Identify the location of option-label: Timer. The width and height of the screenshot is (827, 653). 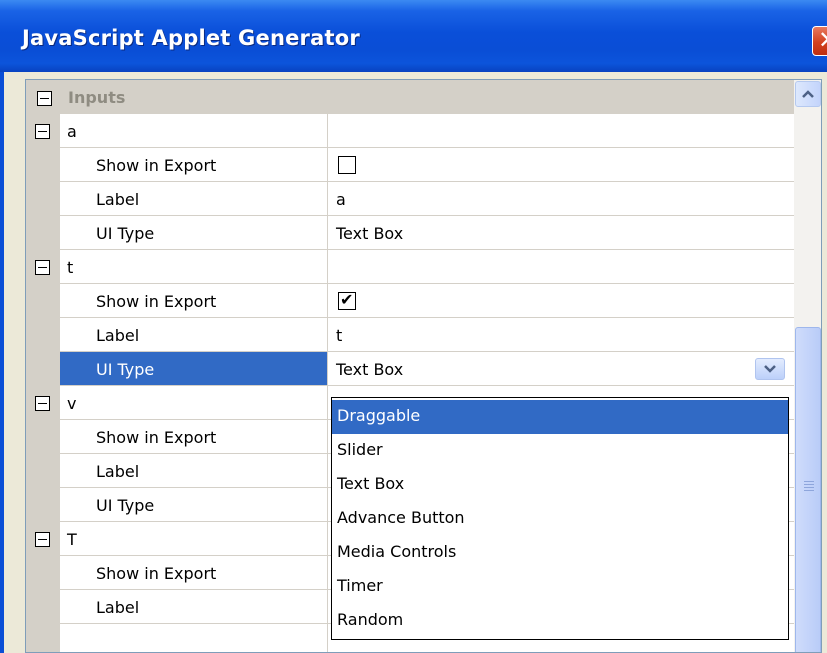
(360, 585).